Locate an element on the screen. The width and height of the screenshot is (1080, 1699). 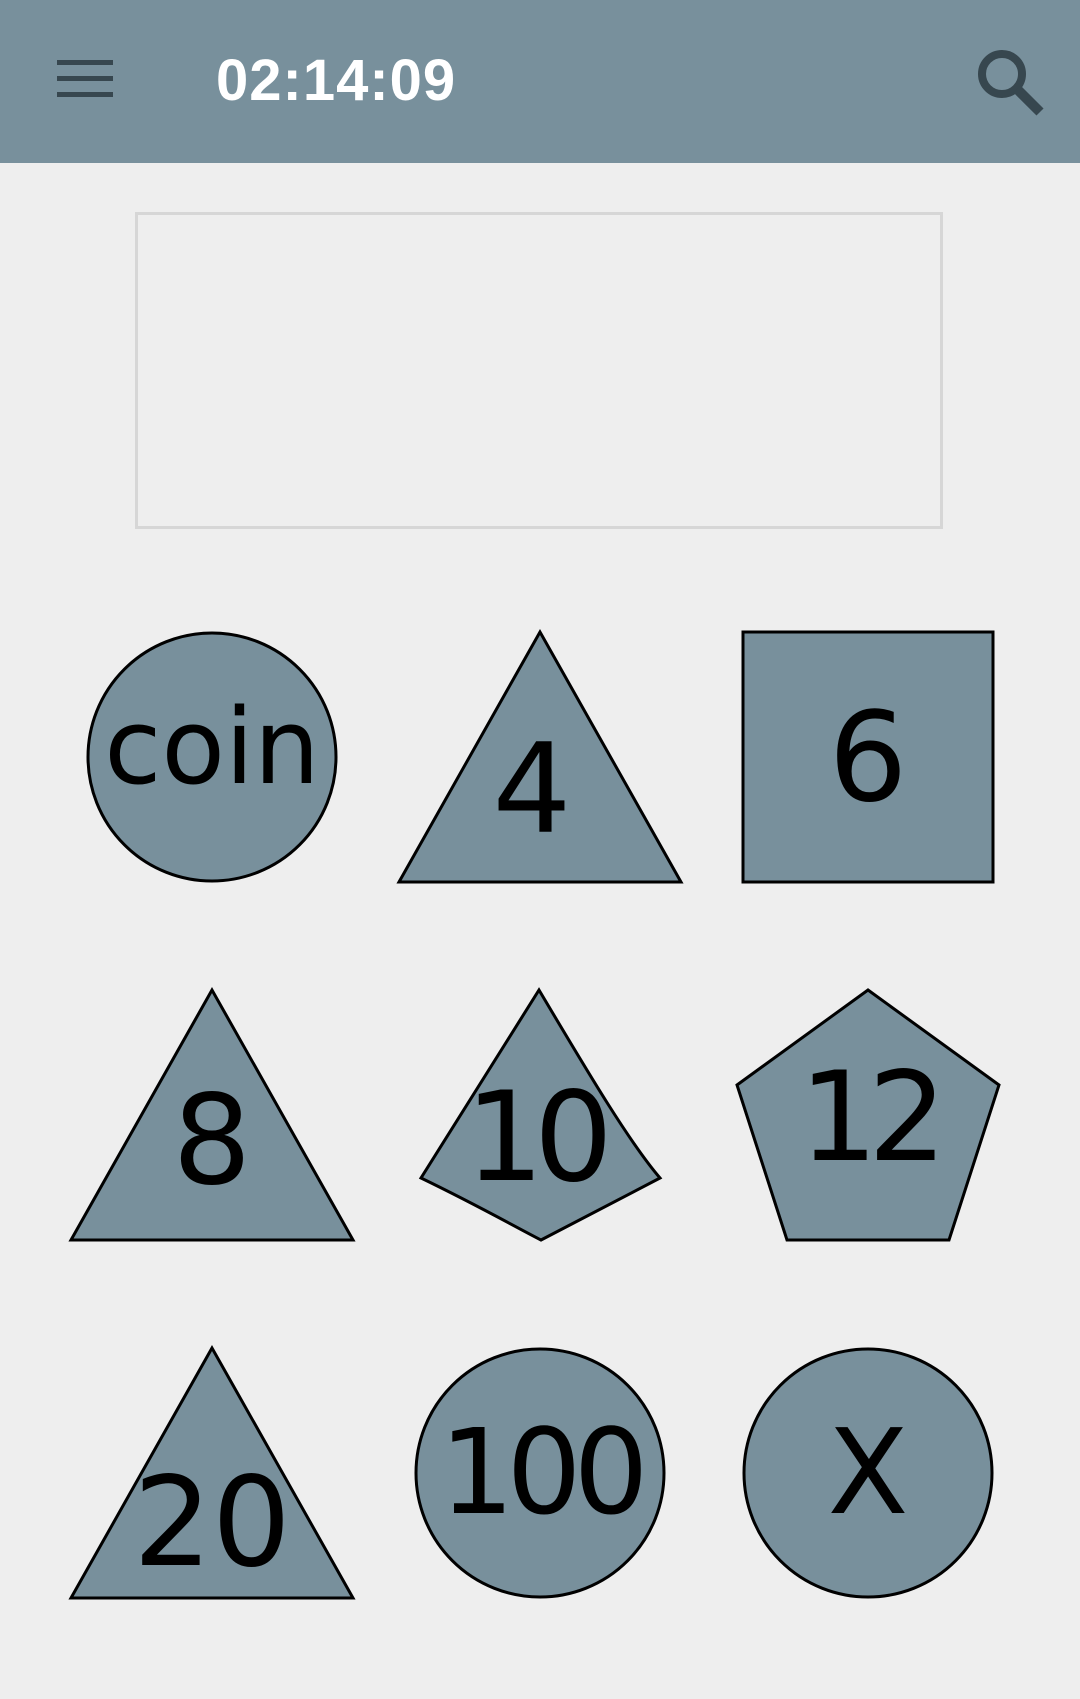
die-d100-label: 100 is located at coordinates (543, 1472).